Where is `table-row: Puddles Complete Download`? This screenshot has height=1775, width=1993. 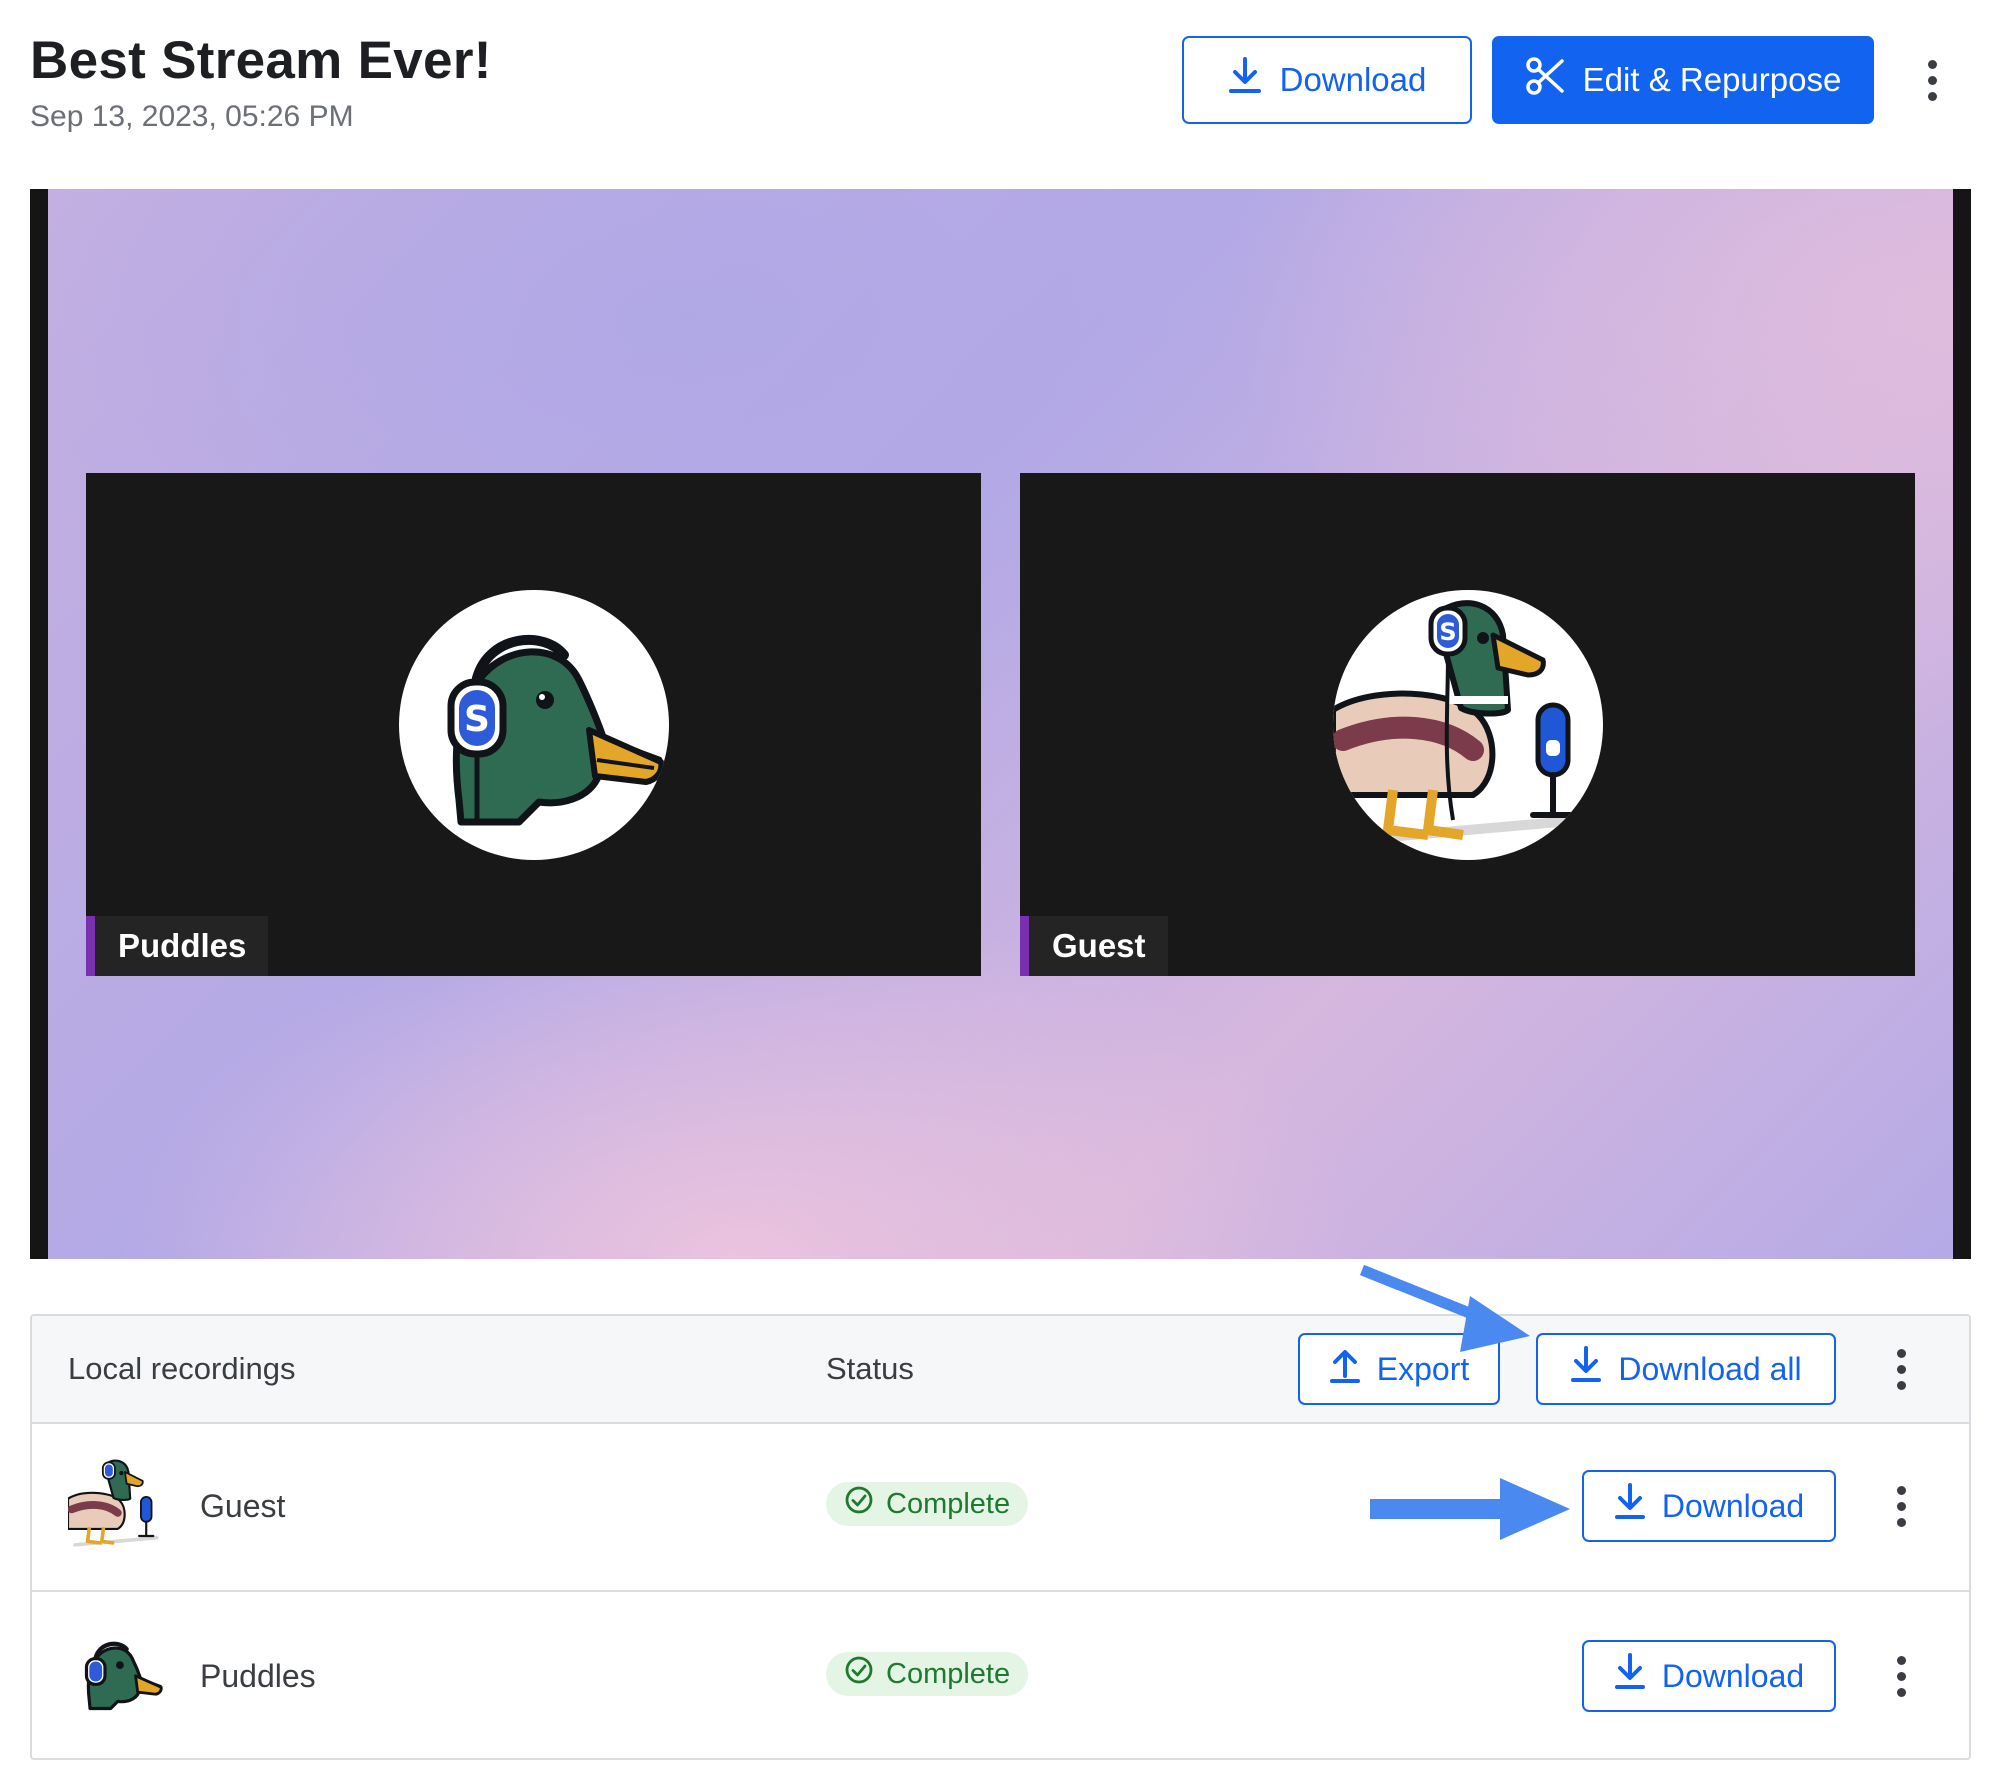 table-row: Puddles Complete Download is located at coordinates (1000, 1675).